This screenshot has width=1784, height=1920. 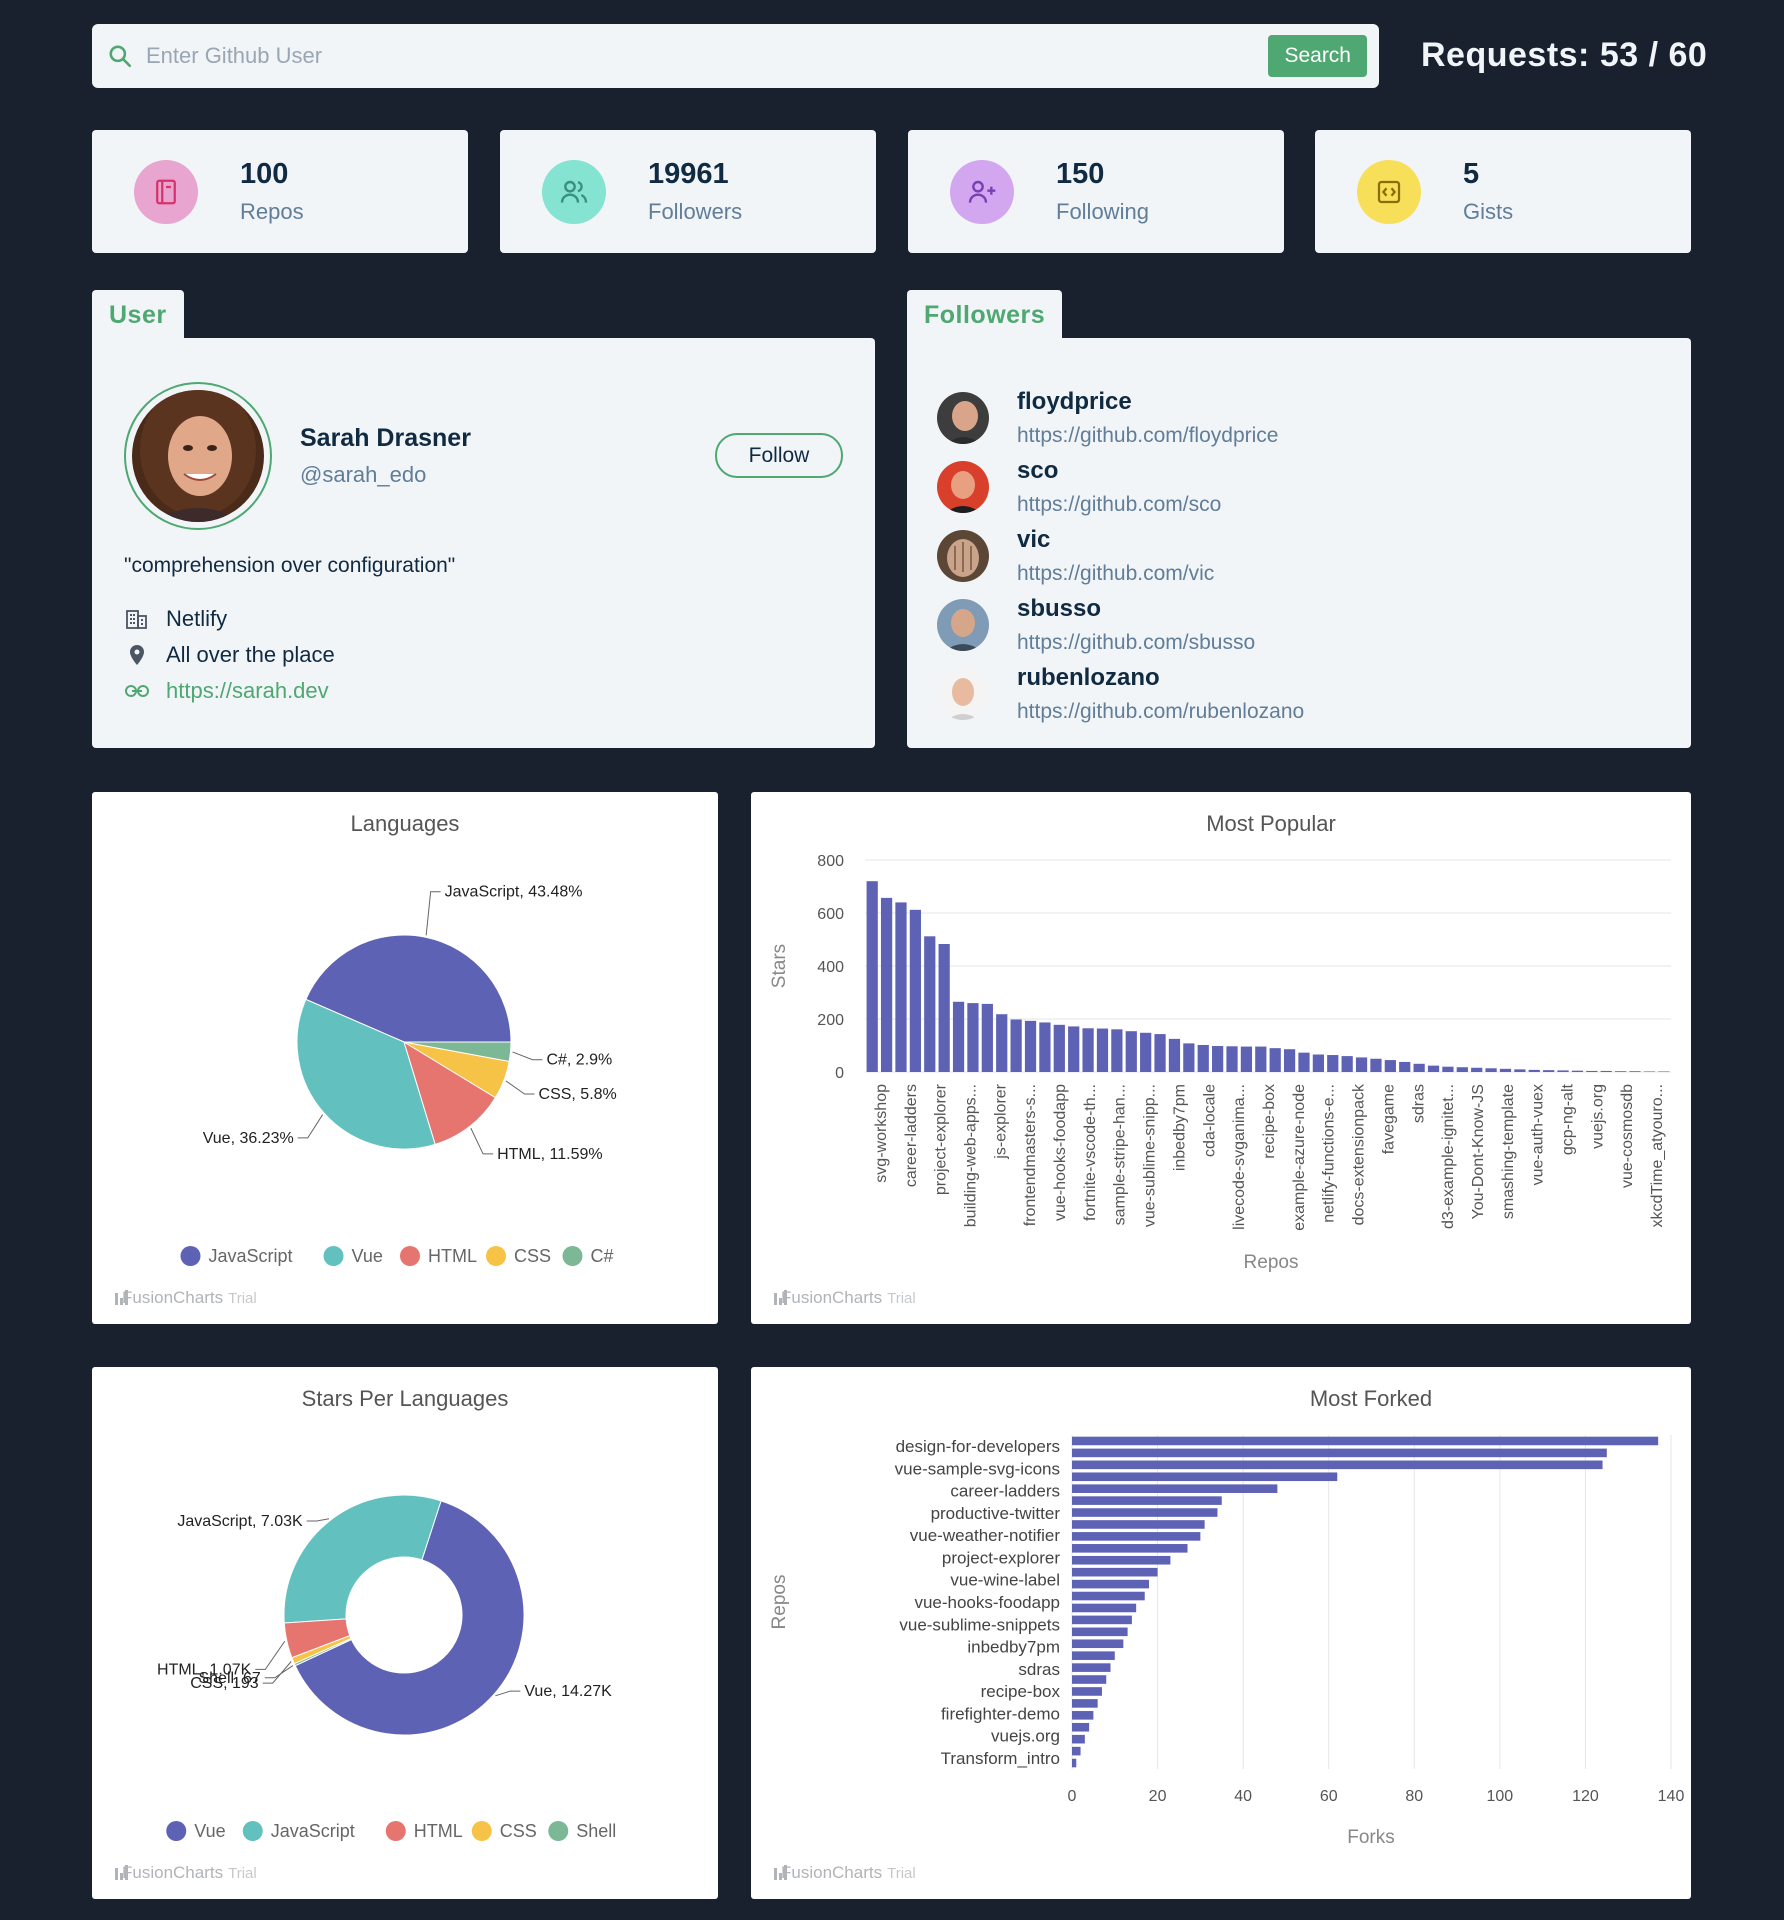 What do you see at coordinates (166, 191) in the screenshot?
I see `book-icon` at bounding box center [166, 191].